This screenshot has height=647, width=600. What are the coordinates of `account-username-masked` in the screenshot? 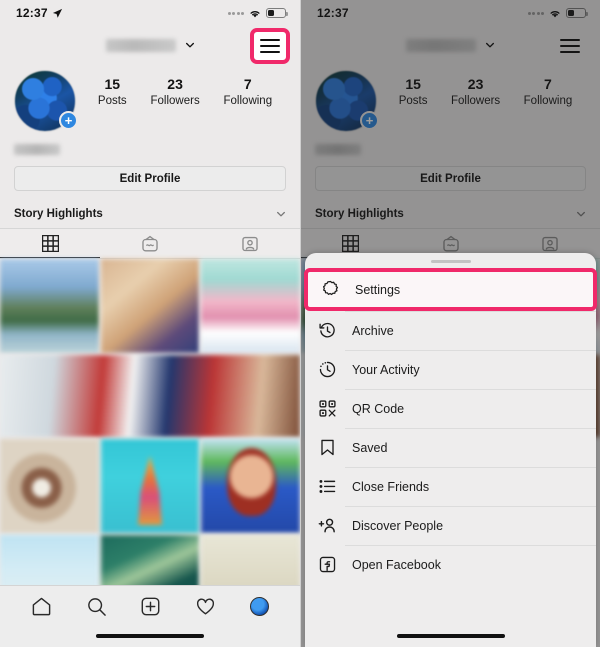 It's located at (140, 45).